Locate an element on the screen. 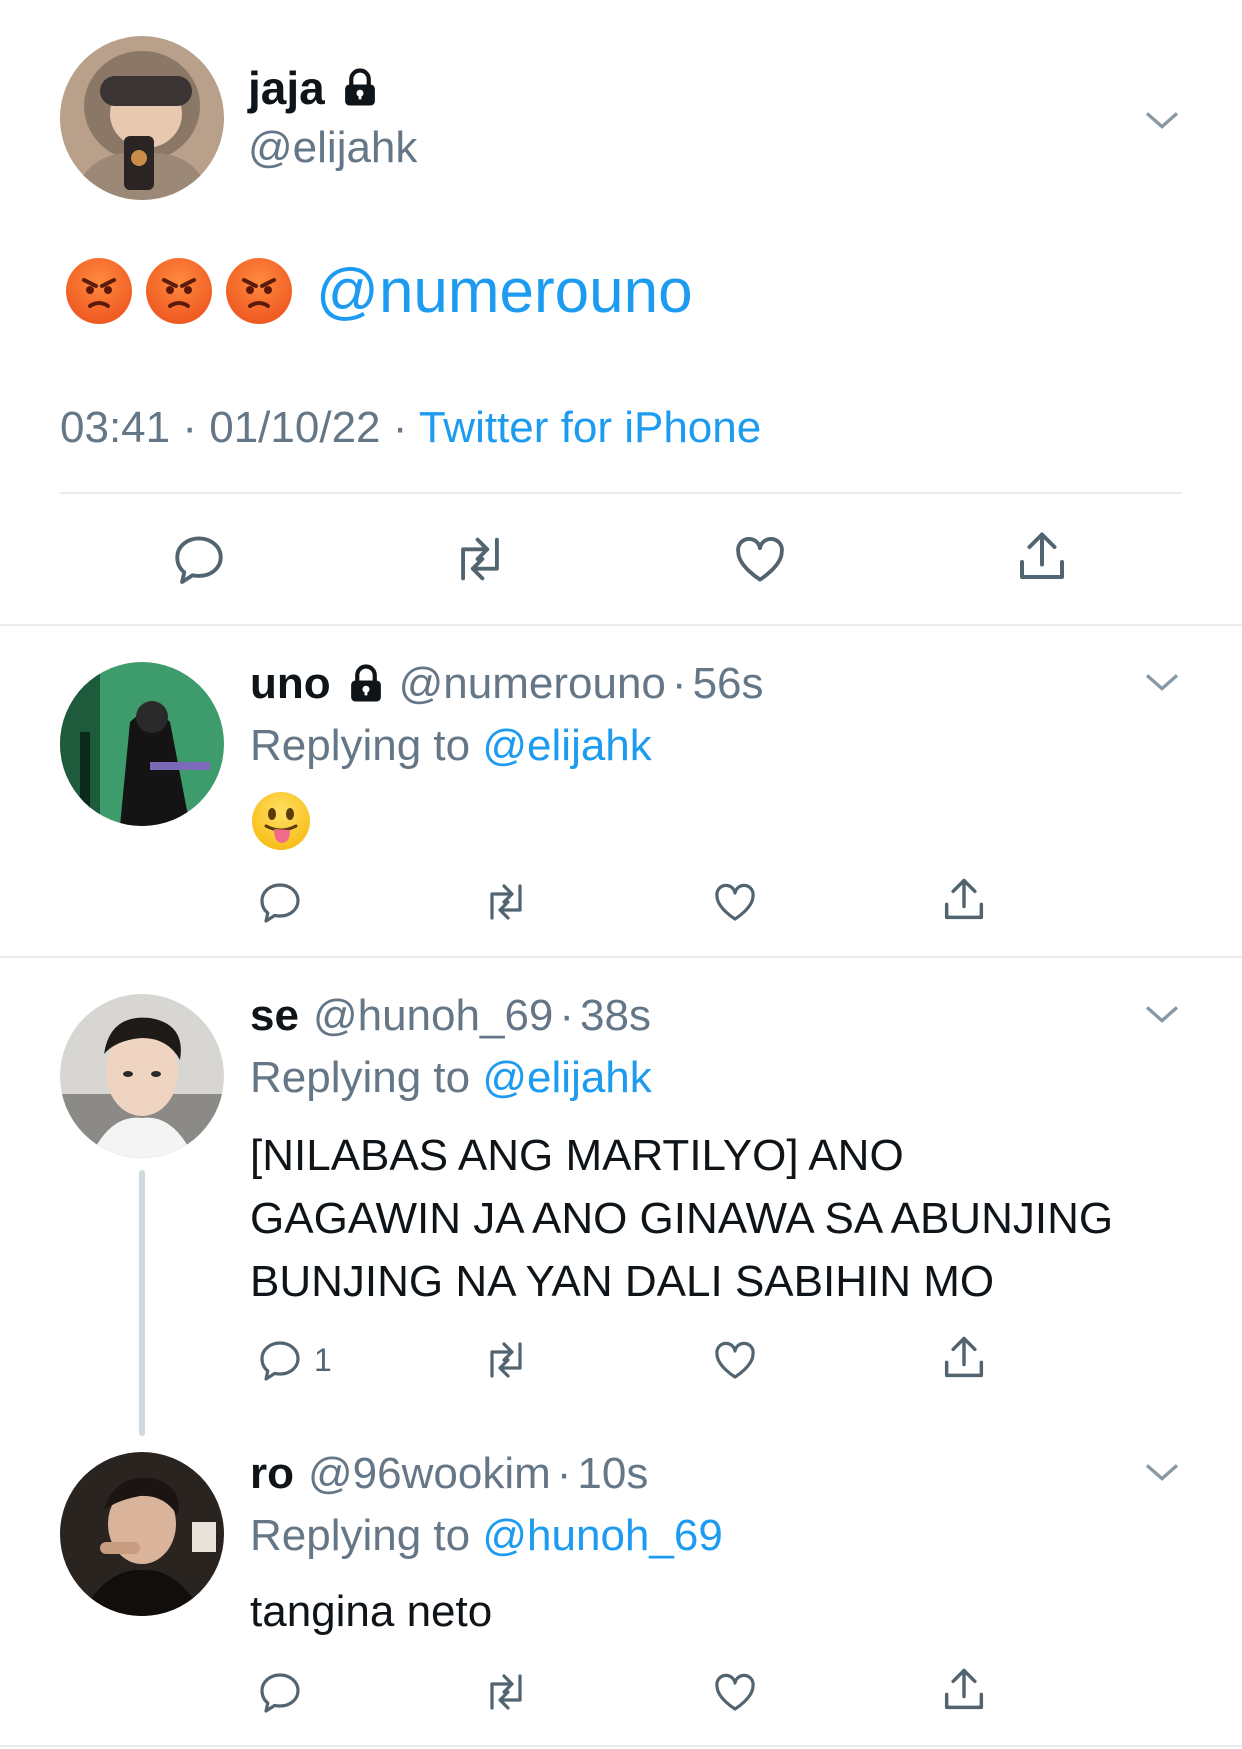 This screenshot has width=1242, height=1749. avatar-ro is located at coordinates (142, 1534).